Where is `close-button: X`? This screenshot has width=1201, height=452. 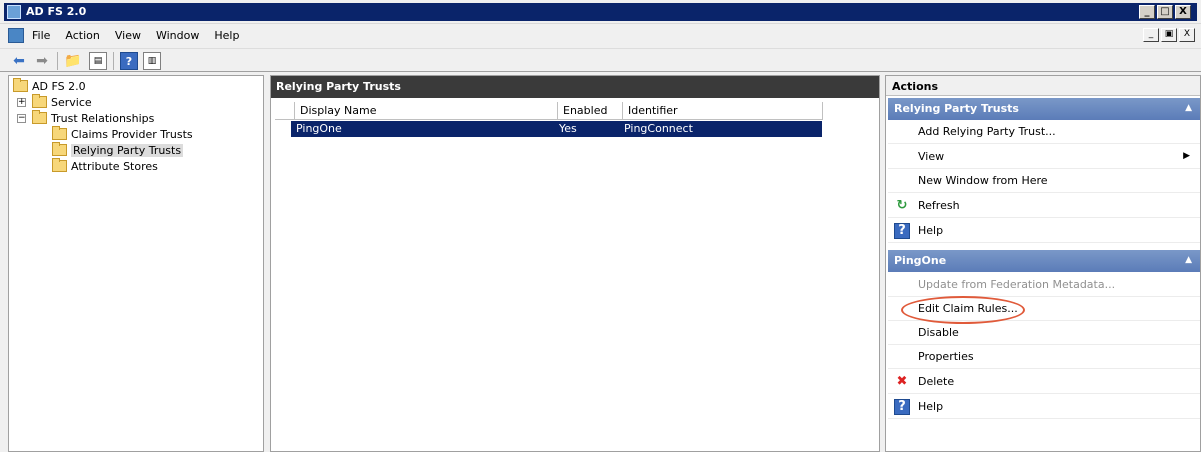
close-button: X is located at coordinates (1183, 12).